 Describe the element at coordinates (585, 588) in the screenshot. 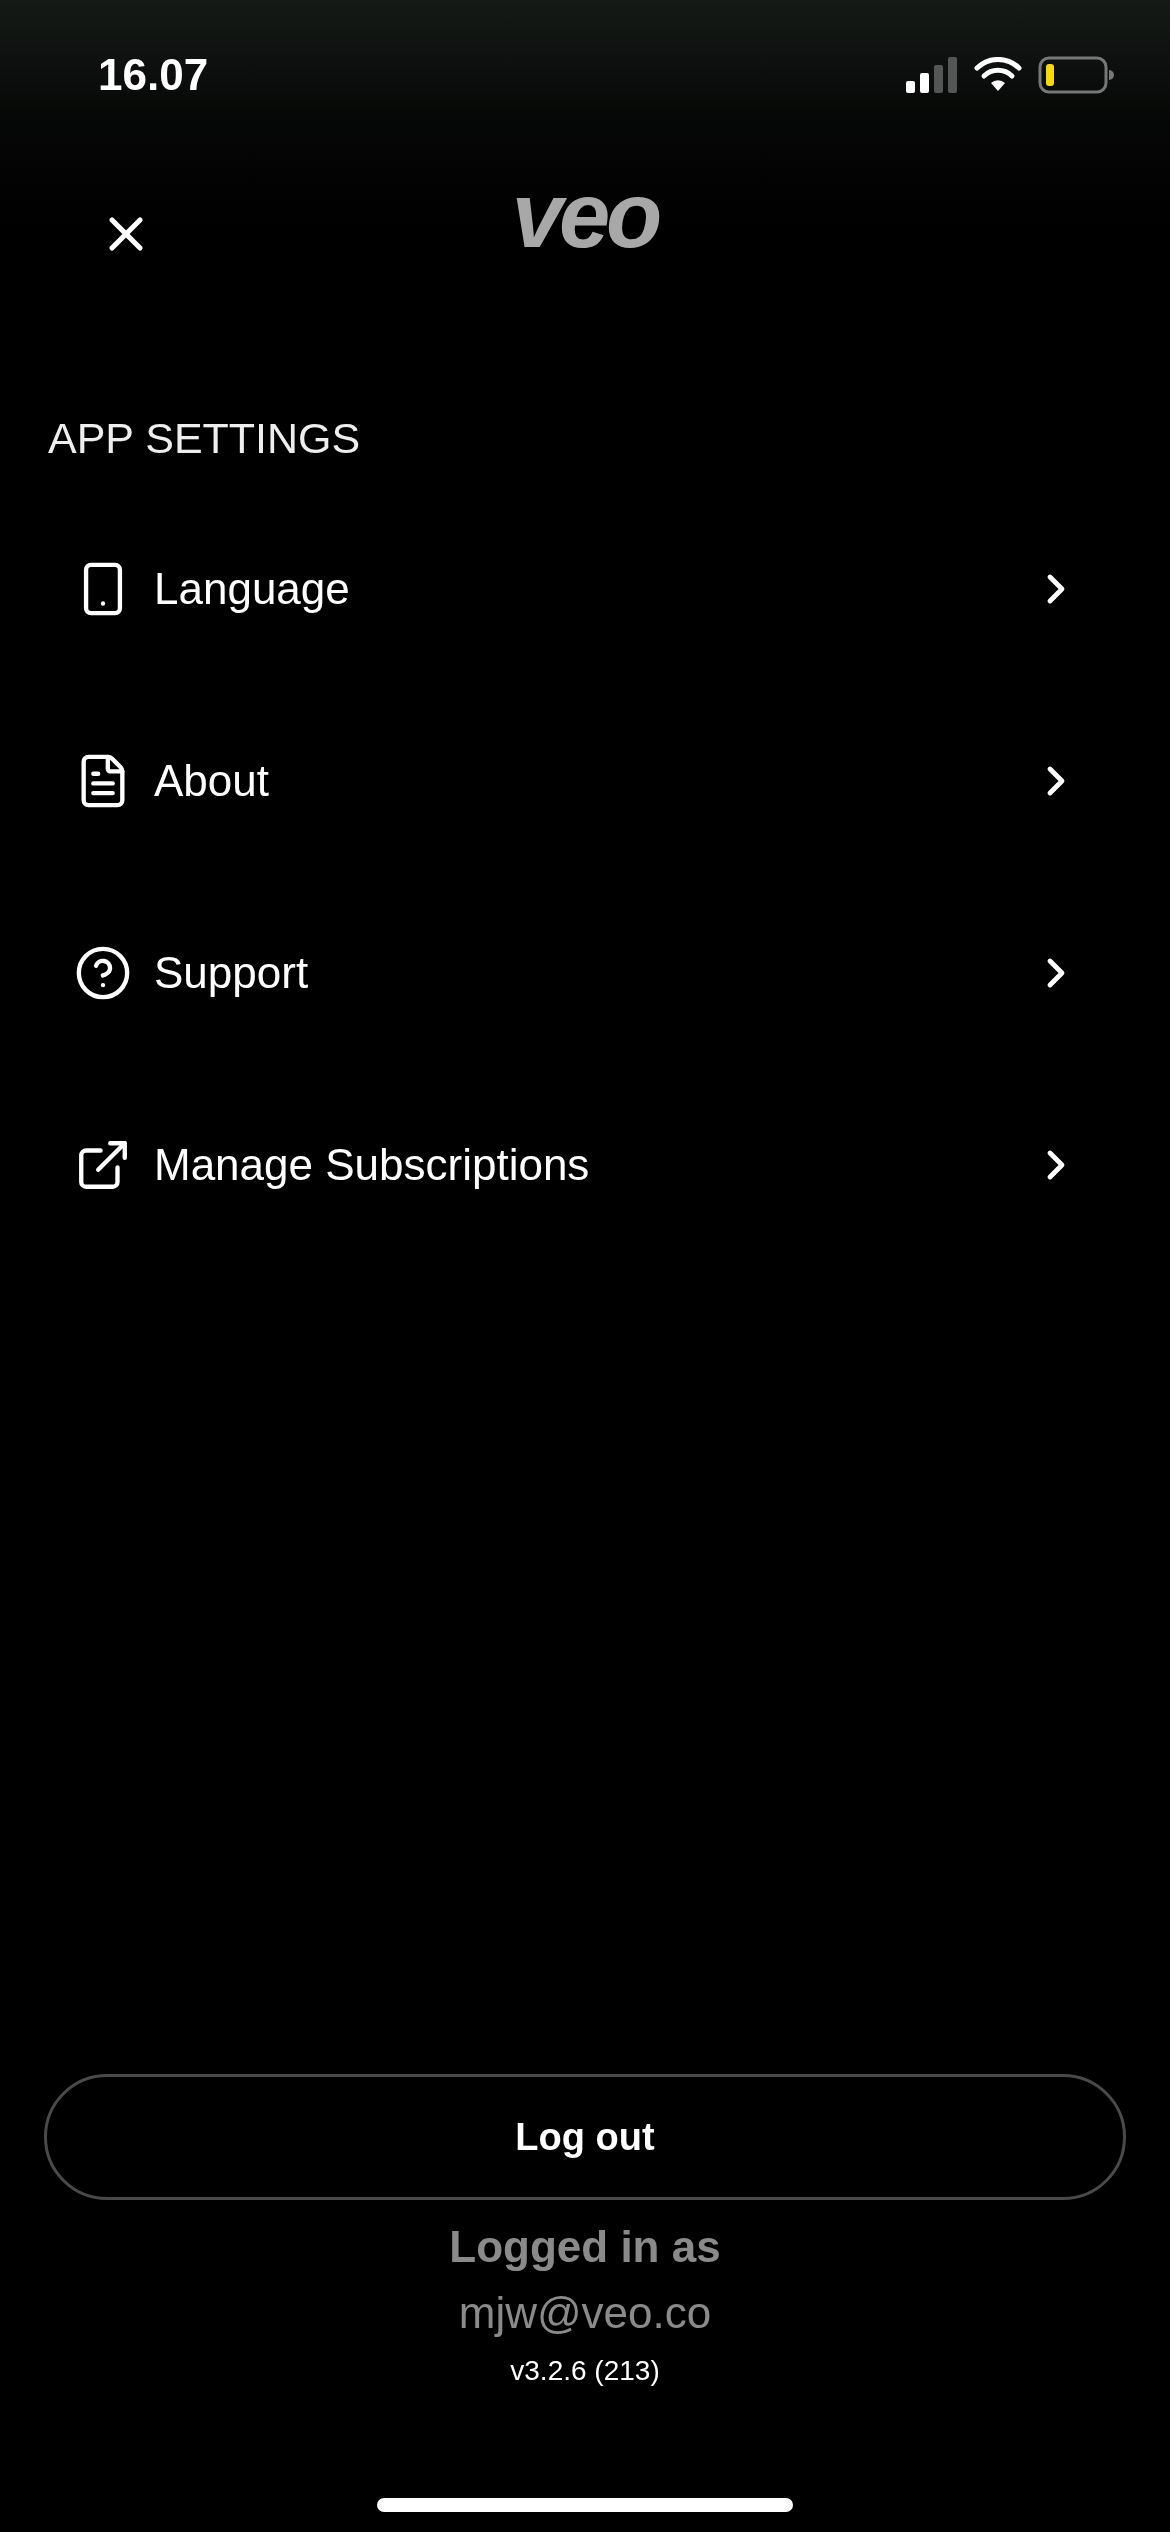

I see `settings-item: Language` at that location.